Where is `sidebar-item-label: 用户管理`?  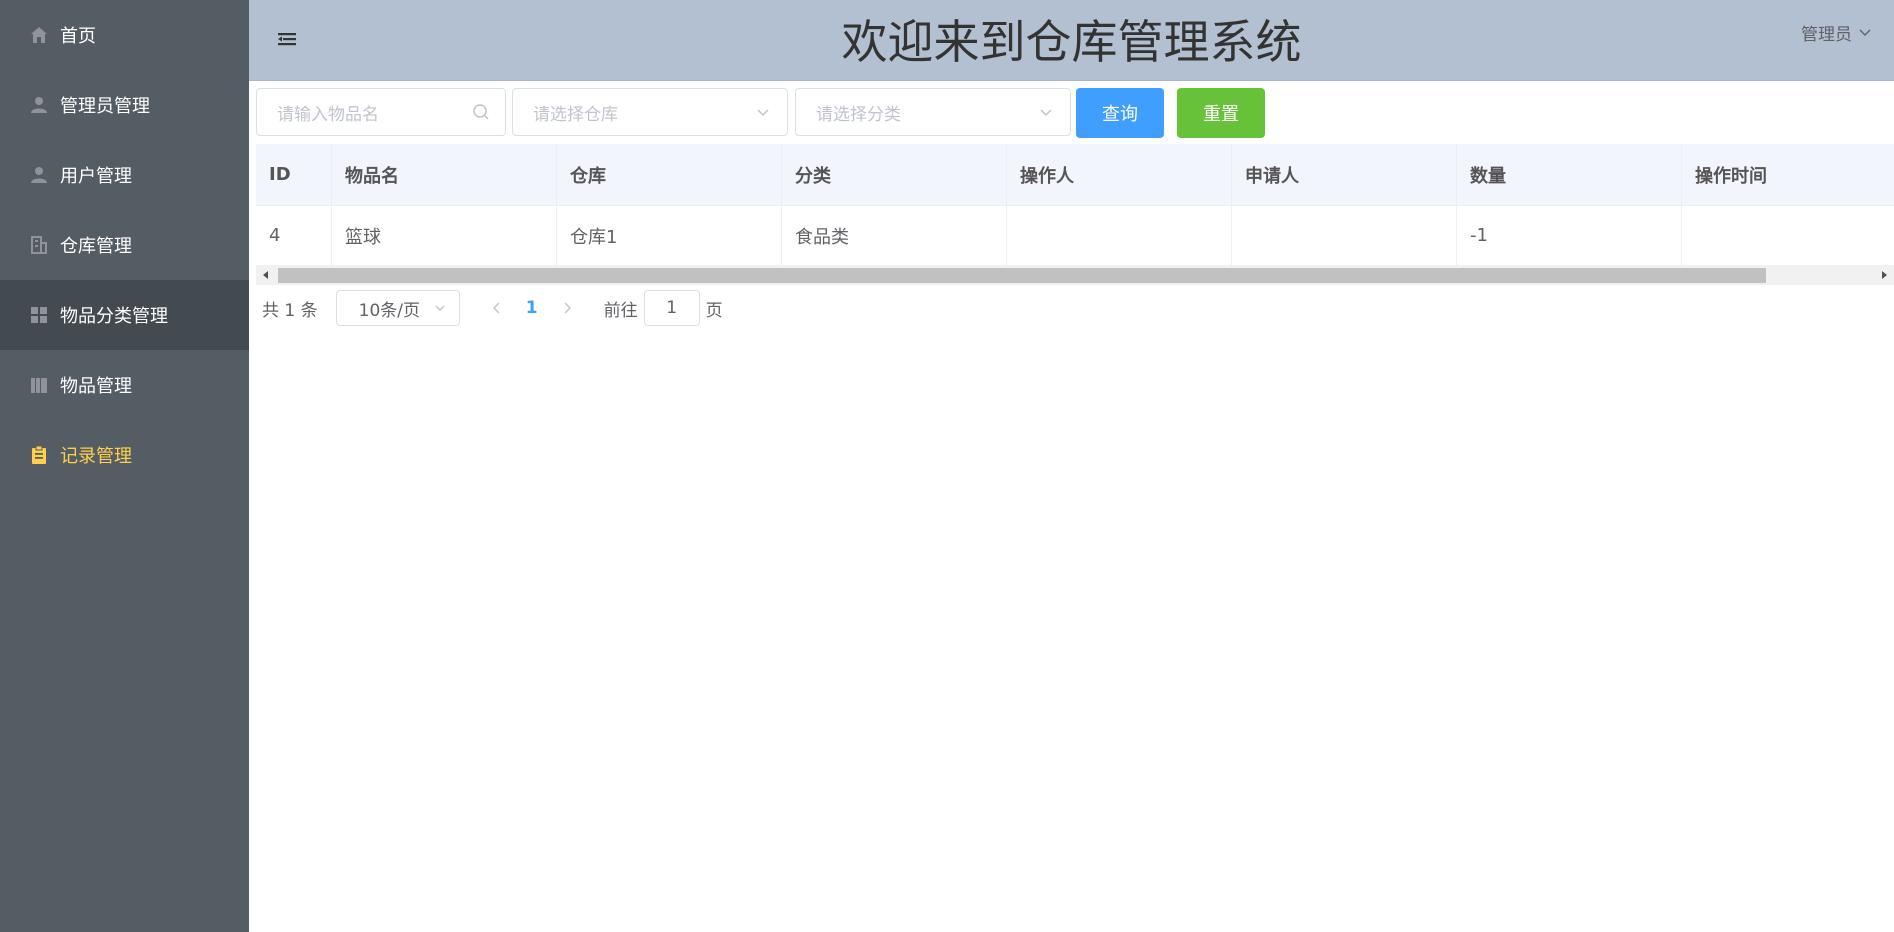
sidebar-item-label: 用户管理 is located at coordinates (96, 176).